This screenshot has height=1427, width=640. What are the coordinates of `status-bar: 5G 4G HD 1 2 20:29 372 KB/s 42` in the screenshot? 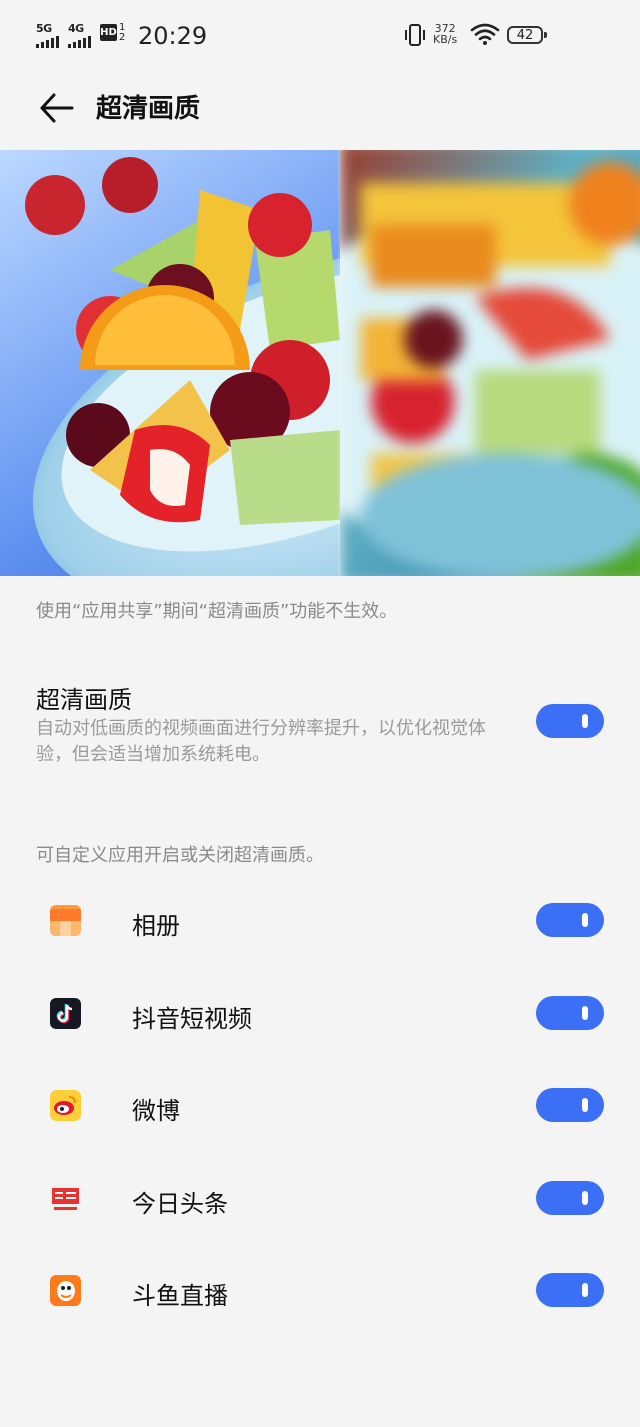 It's located at (320, 36).